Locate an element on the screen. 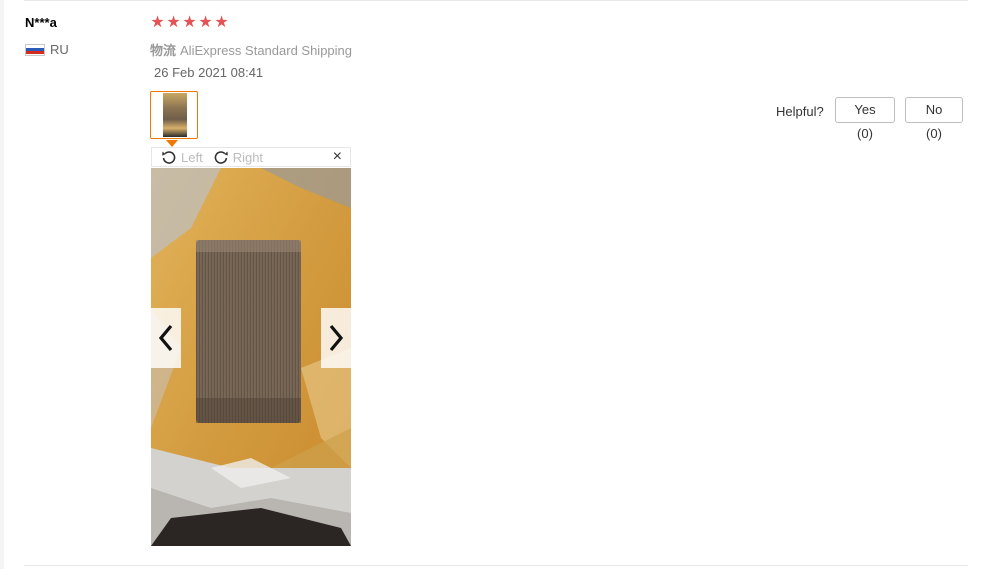 The width and height of the screenshot is (985, 569). rotate-right-button: Right is located at coordinates (238, 157).